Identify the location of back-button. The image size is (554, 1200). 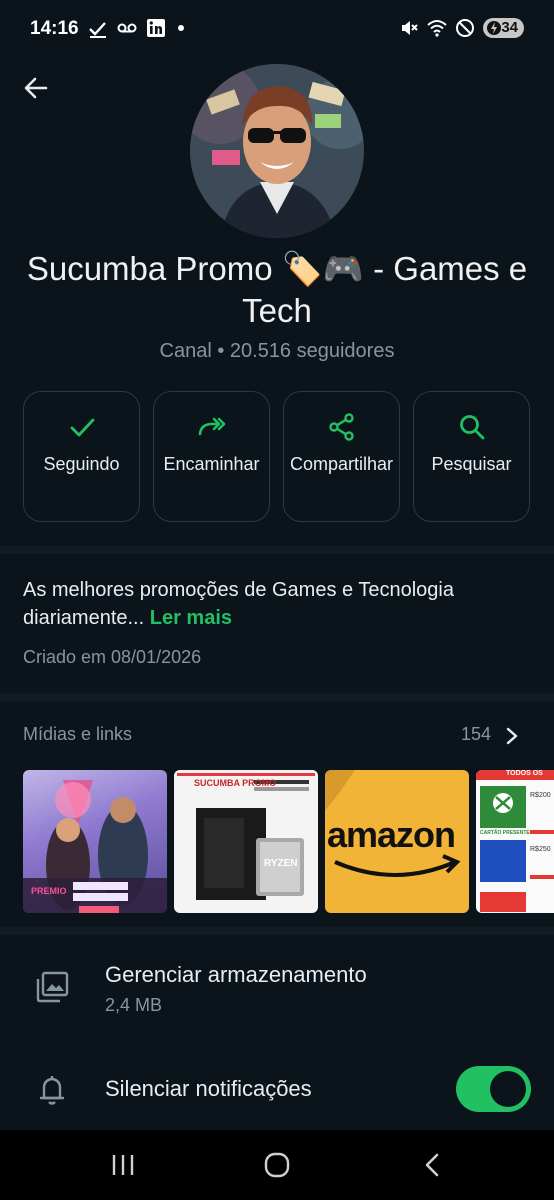
(36, 88).